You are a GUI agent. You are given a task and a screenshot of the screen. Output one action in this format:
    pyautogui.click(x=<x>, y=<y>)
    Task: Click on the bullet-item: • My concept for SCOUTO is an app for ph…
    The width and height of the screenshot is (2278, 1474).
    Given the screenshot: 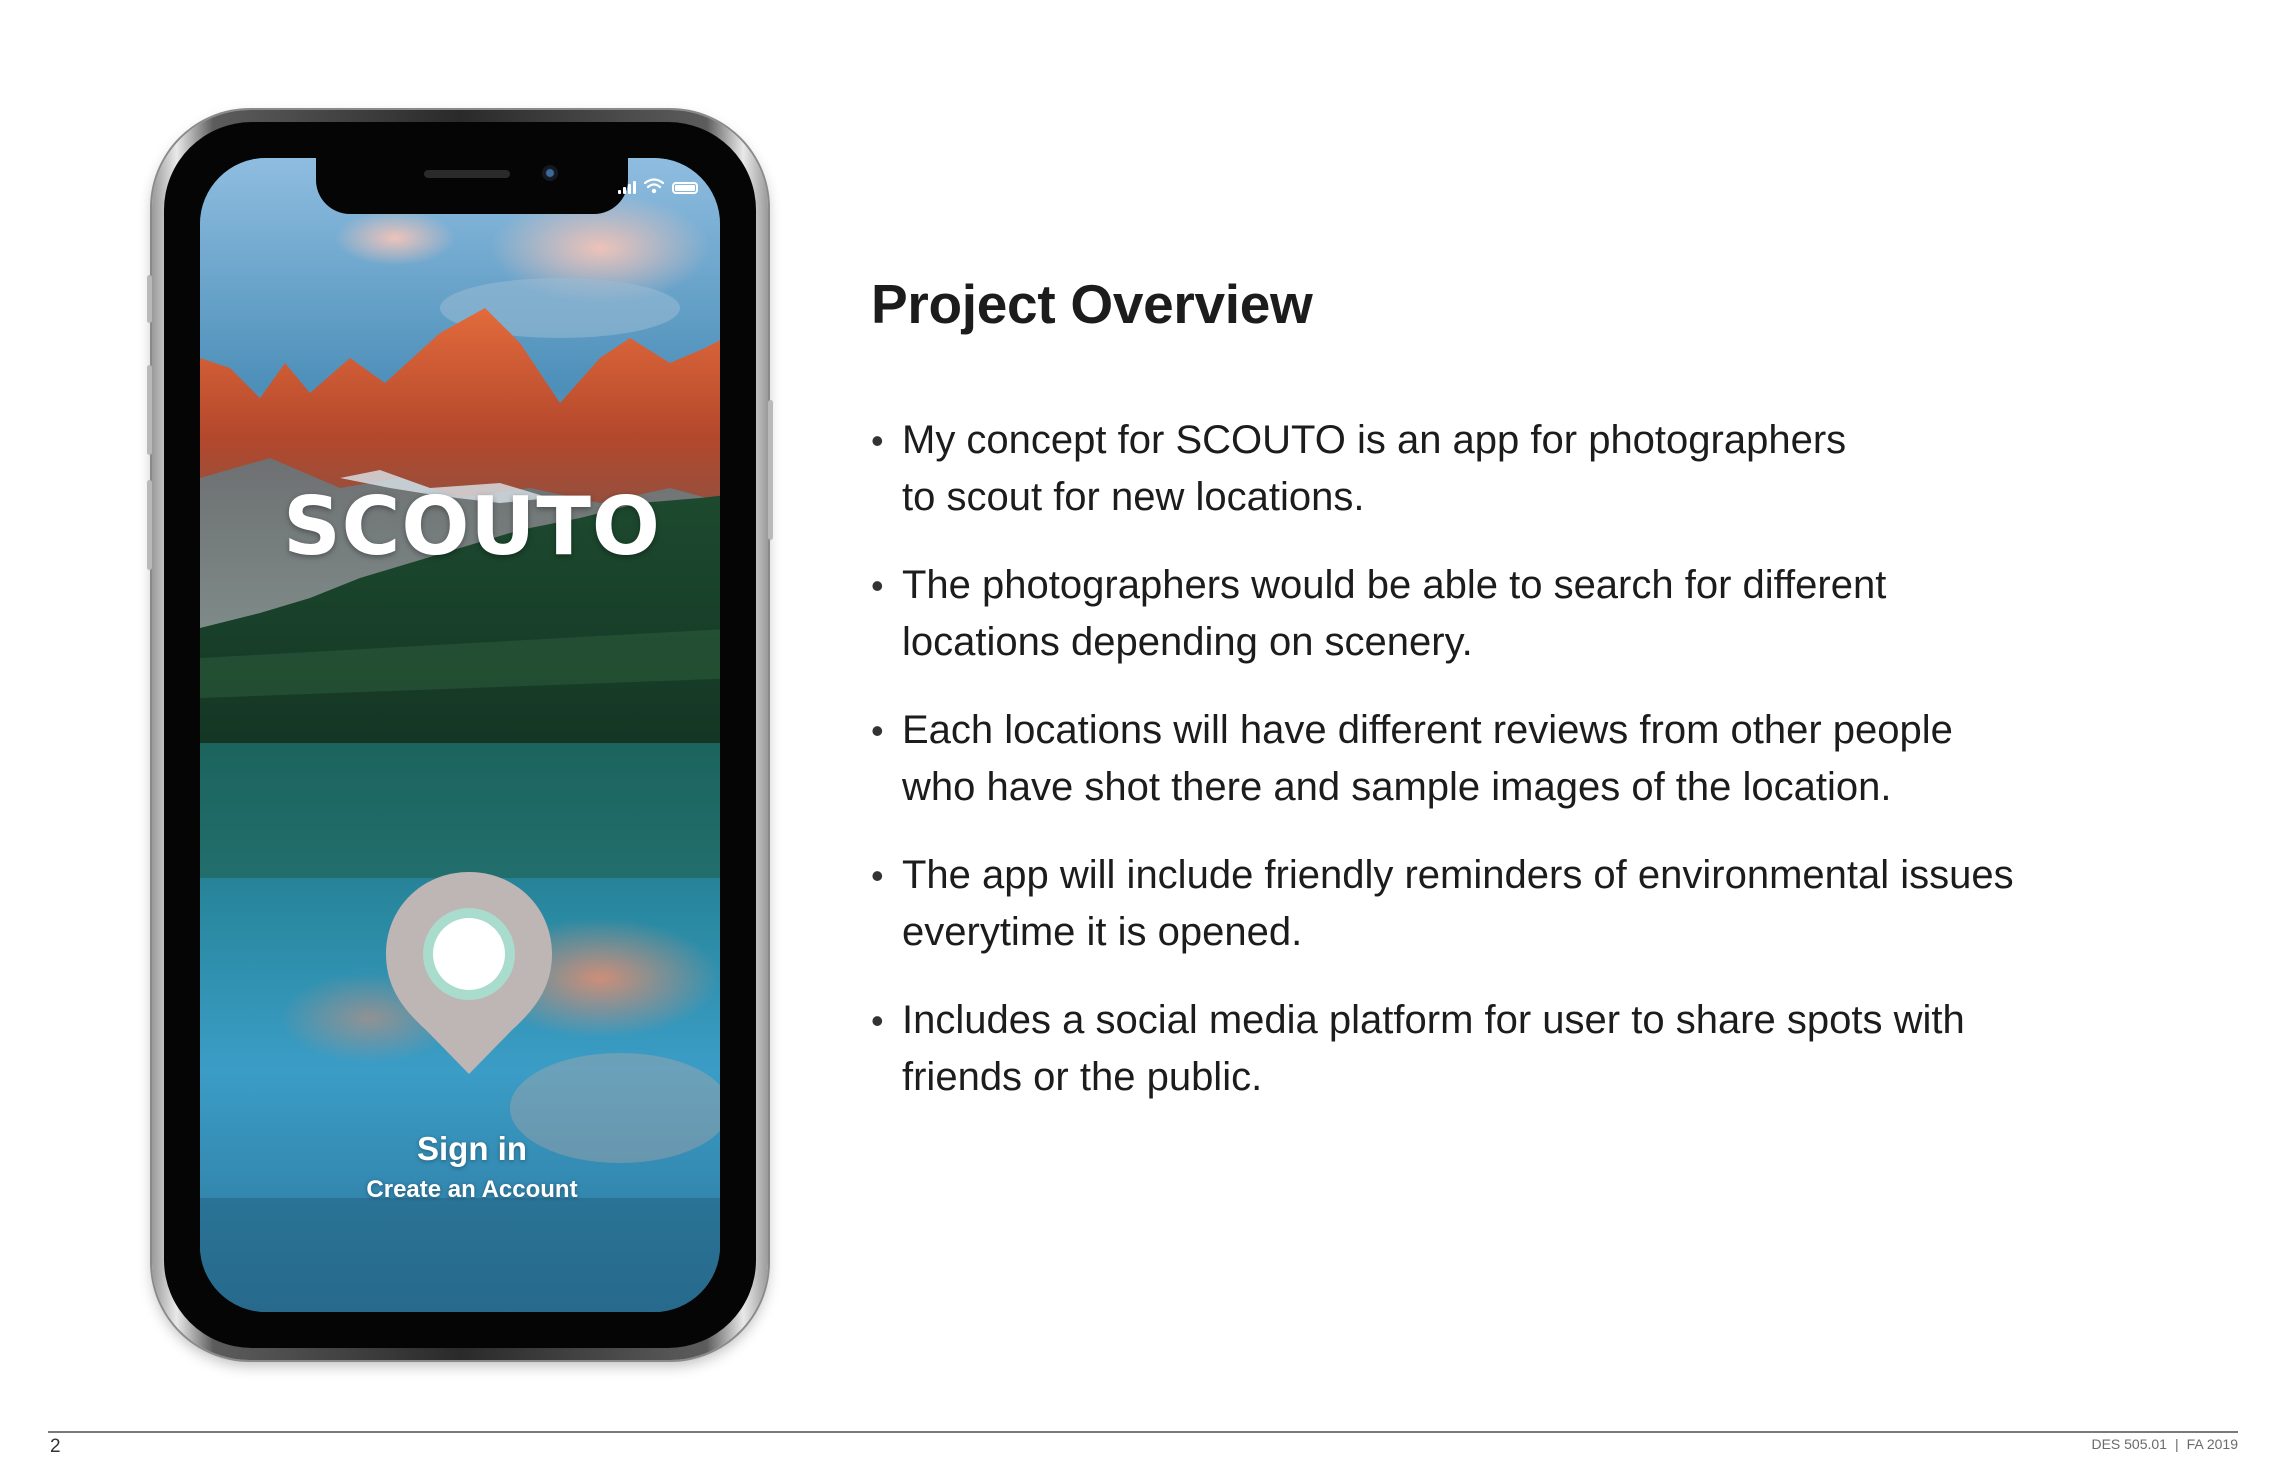 What is the action you would take?
    pyautogui.click(x=1521, y=469)
    